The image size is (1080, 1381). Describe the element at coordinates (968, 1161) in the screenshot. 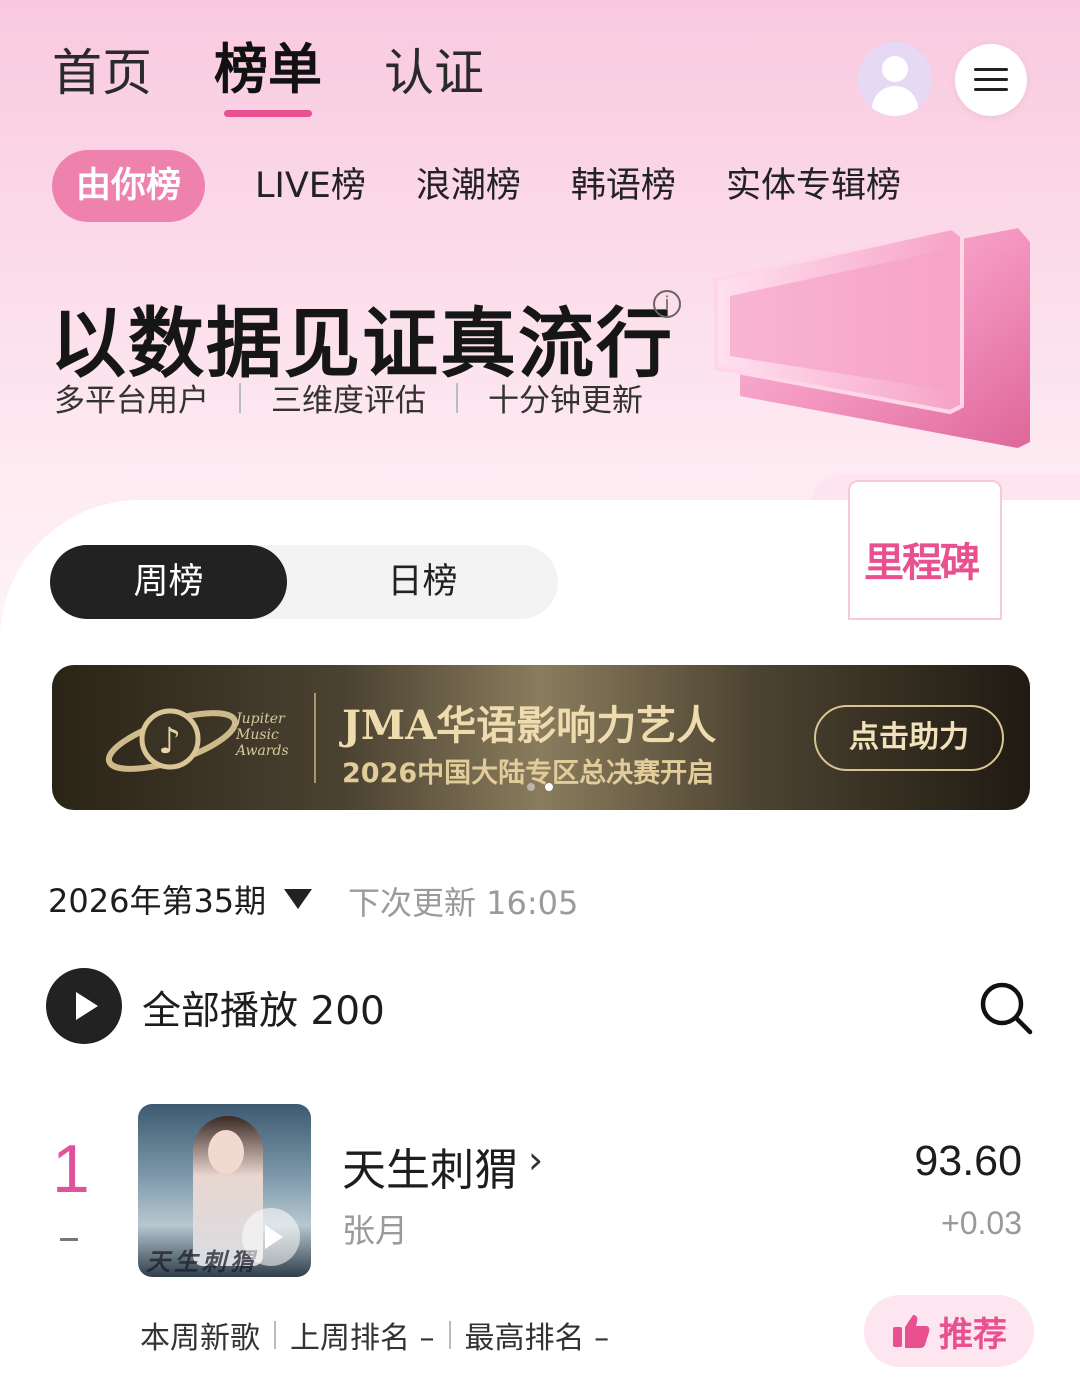

I see `song-score: 93.60` at that location.